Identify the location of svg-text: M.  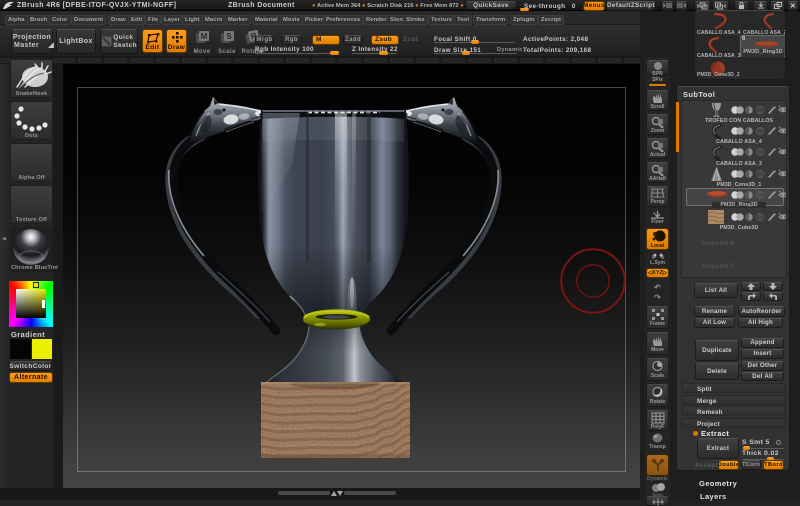
(203, 36).